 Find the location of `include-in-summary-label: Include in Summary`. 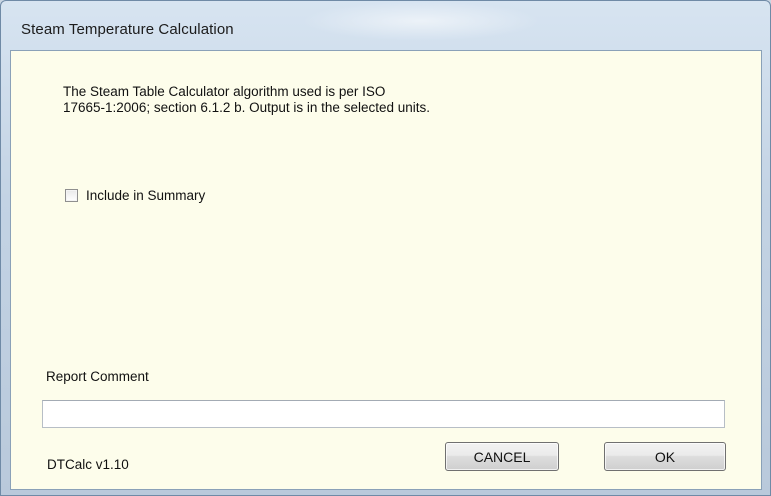

include-in-summary-label: Include in Summary is located at coordinates (145, 195).